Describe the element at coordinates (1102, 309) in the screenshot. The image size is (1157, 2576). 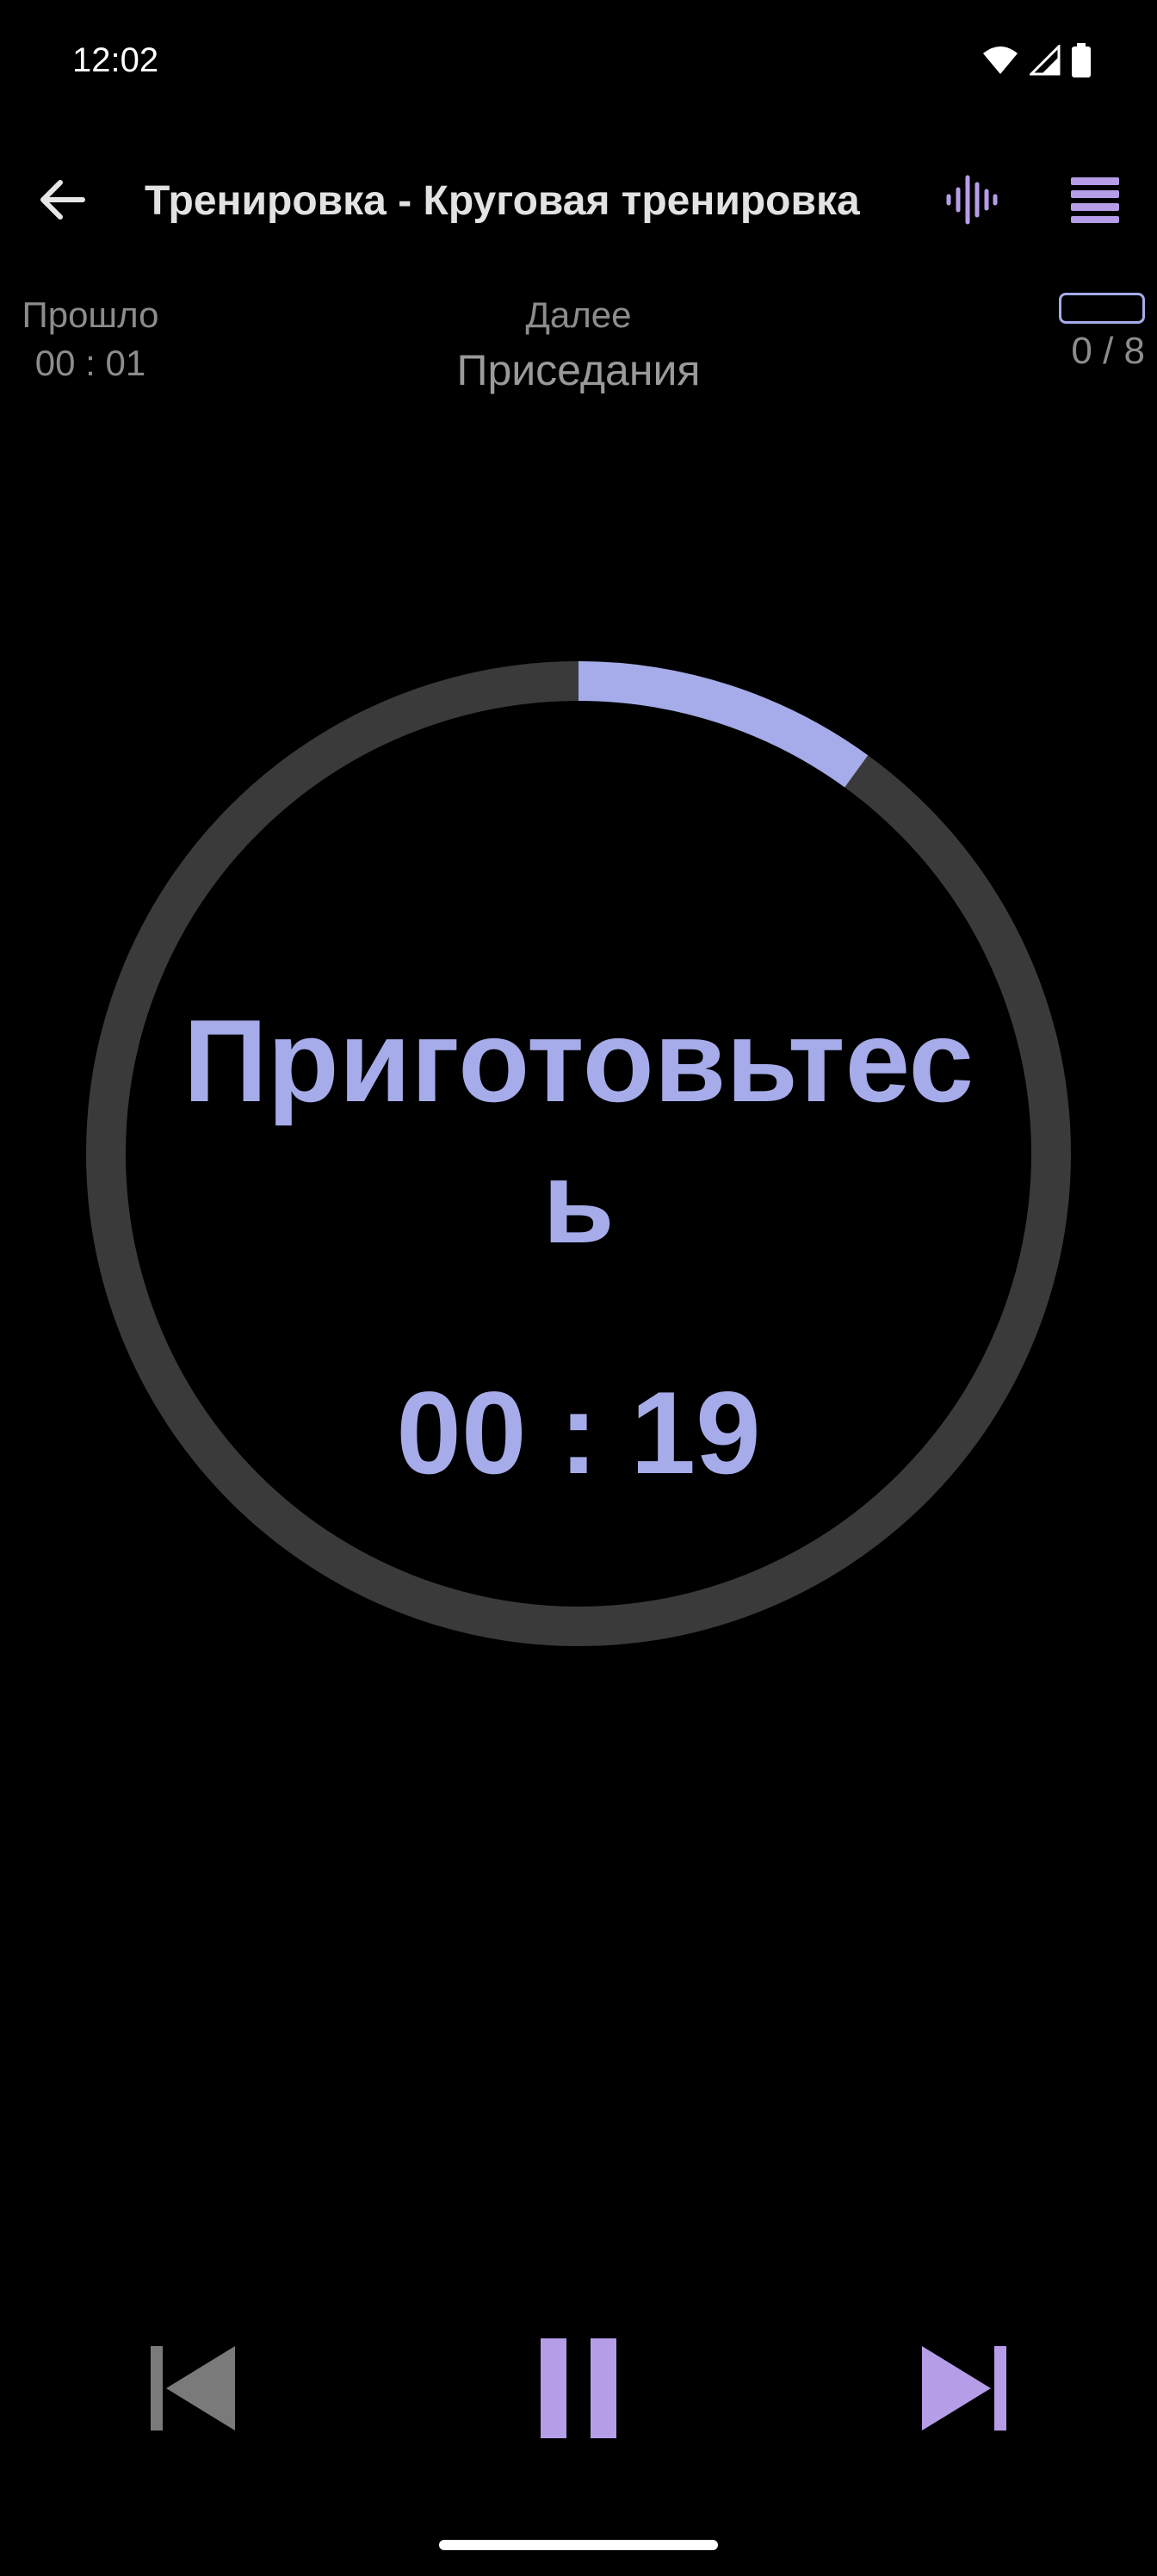
I see `workout-progress-bar` at that location.